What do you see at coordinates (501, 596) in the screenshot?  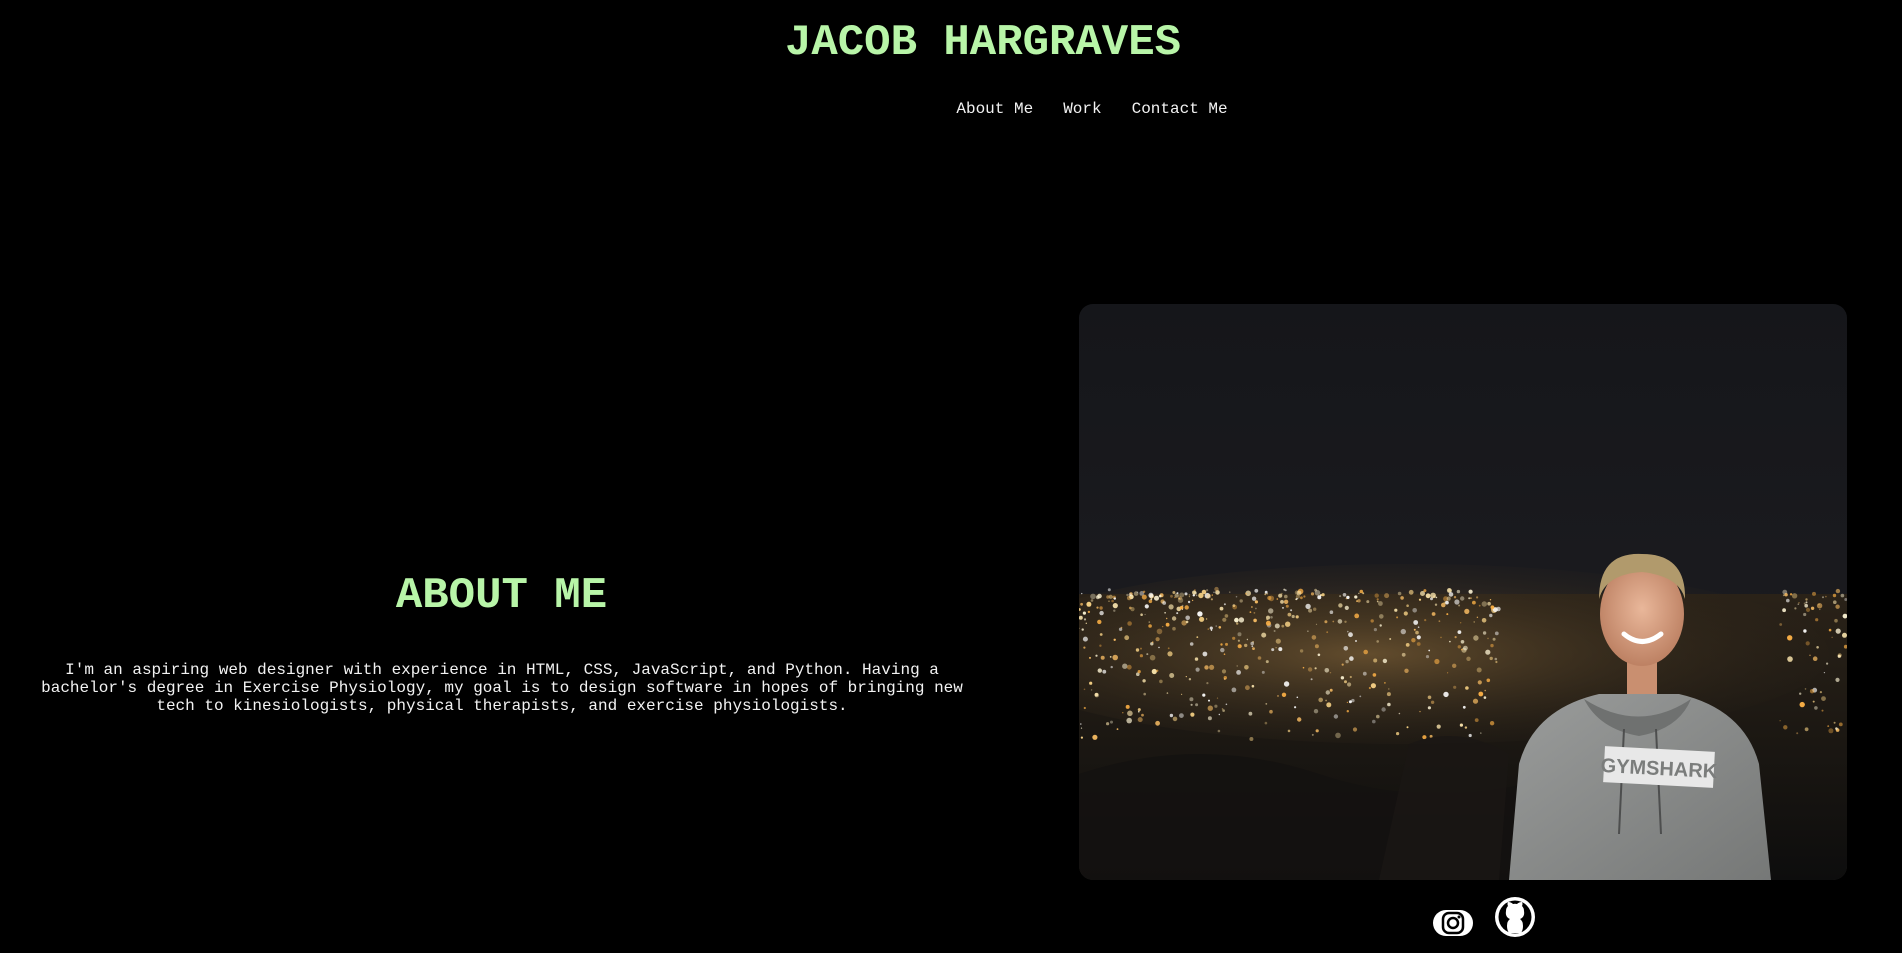 I see `about-heading: ABOUT ME` at bounding box center [501, 596].